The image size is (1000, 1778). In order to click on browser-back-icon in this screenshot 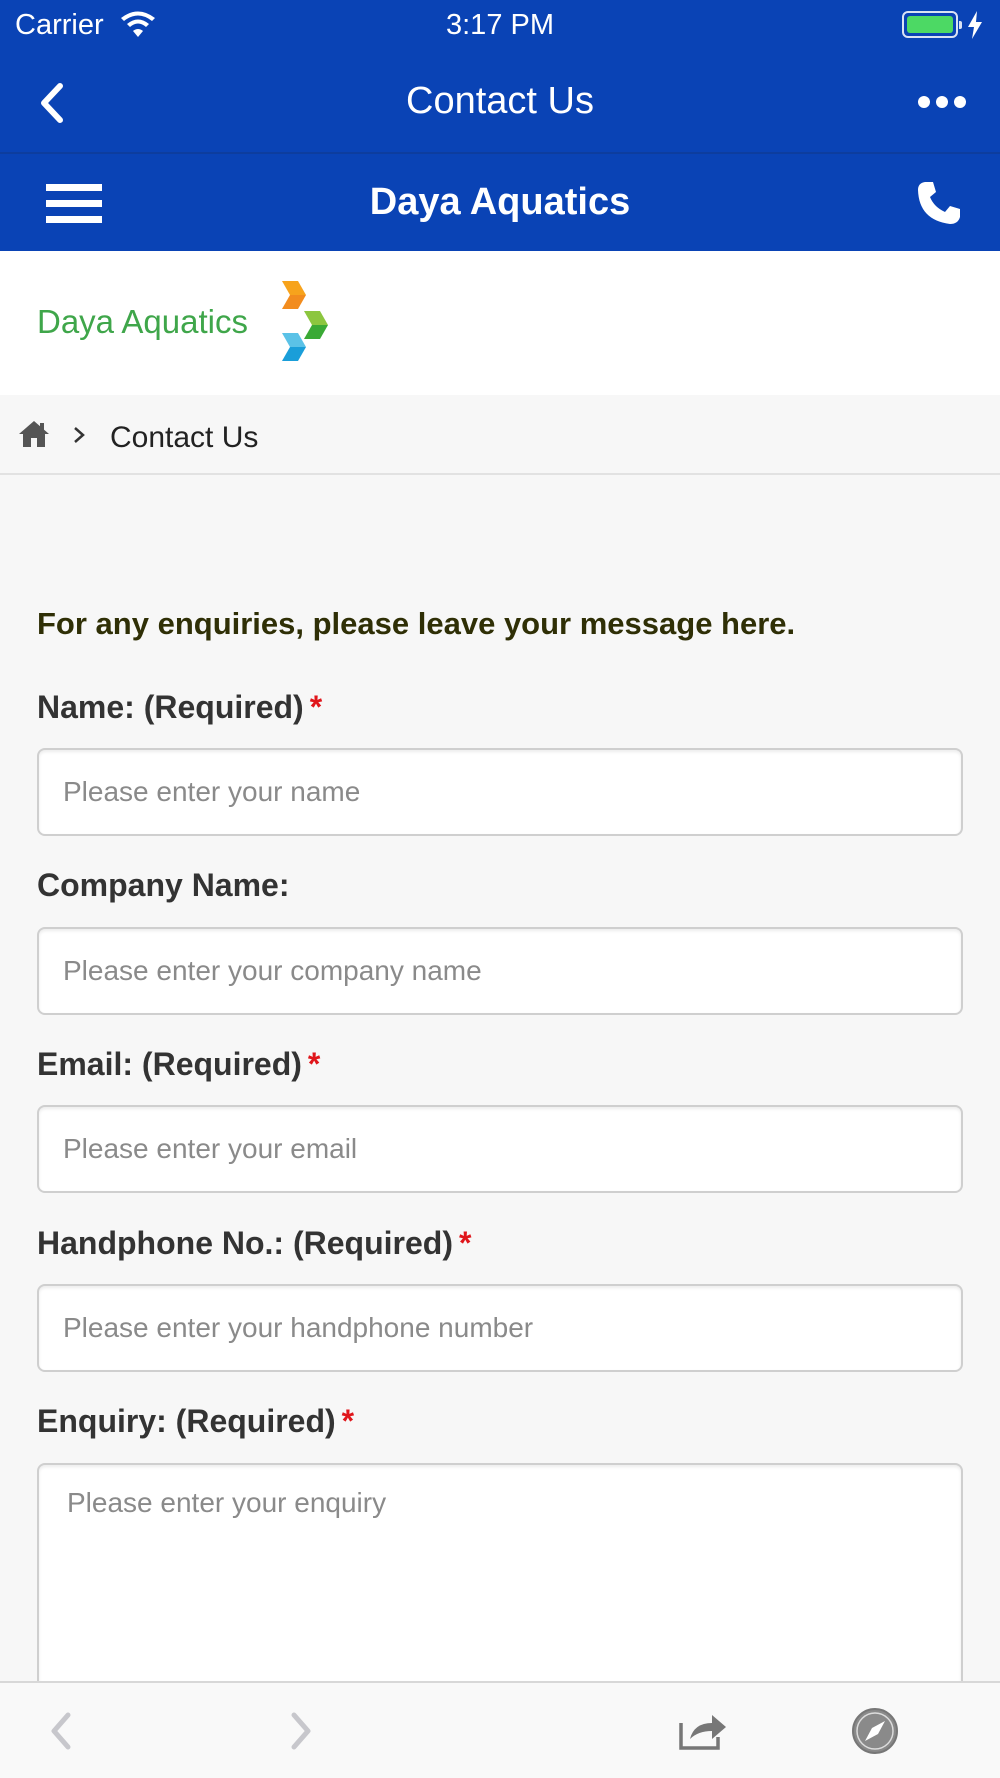, I will do `click(60, 1731)`.